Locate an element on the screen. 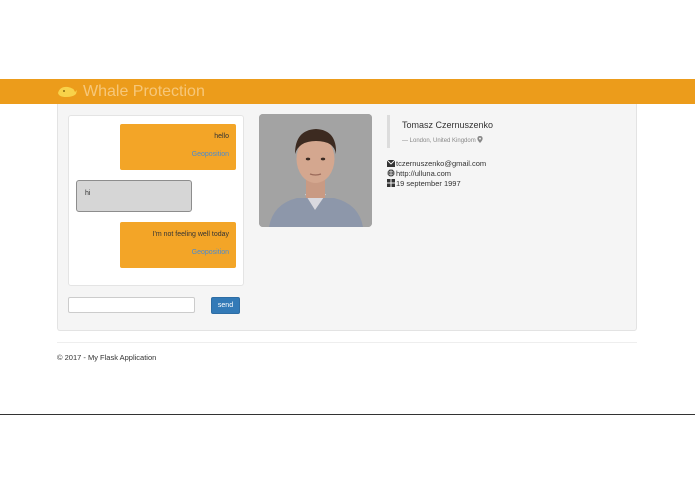 This screenshot has height=494, width=695. footer-divider is located at coordinates (347, 342).